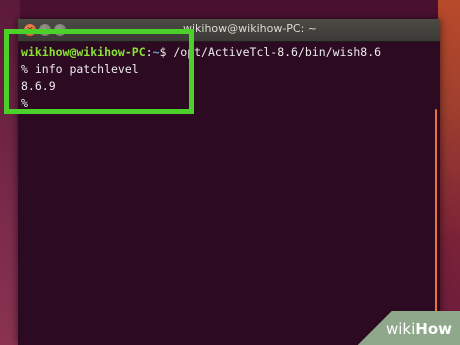  I want to click on watermark-logo: wikiHow, so click(419, 329).